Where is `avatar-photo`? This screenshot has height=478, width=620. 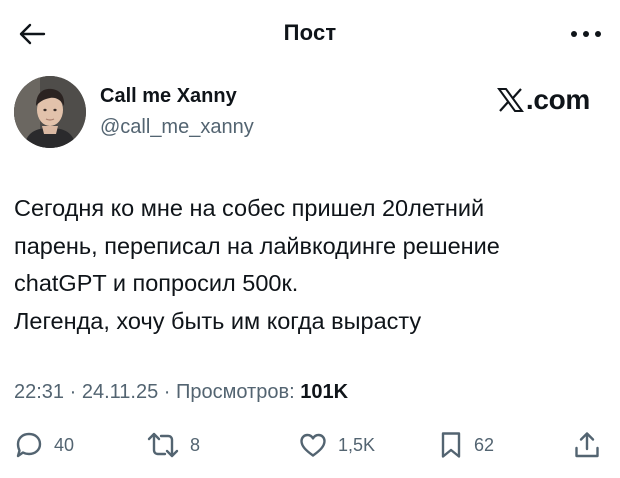 avatar-photo is located at coordinates (50, 112).